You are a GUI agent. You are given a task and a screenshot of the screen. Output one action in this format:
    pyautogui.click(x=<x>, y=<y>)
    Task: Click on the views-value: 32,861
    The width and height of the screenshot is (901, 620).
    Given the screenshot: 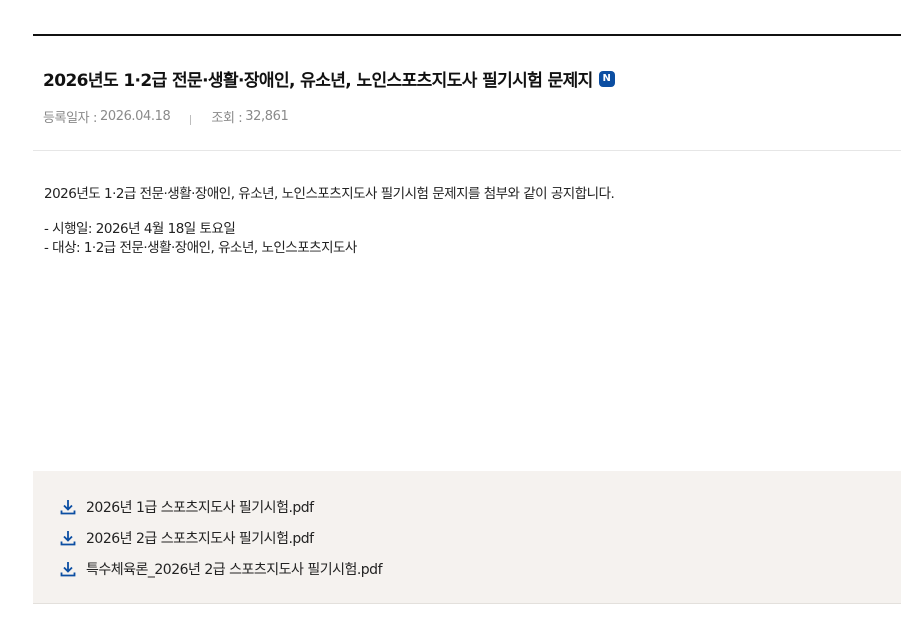 What is the action you would take?
    pyautogui.click(x=267, y=116)
    